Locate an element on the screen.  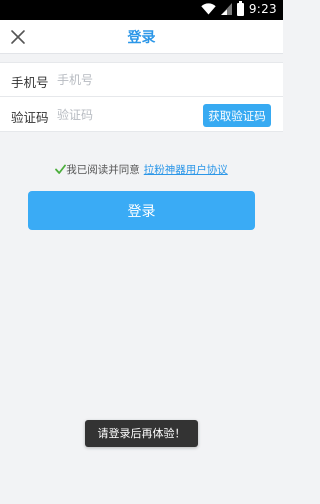
user-agreement-link: 拉粉神器用户协议 is located at coordinates (186, 170).